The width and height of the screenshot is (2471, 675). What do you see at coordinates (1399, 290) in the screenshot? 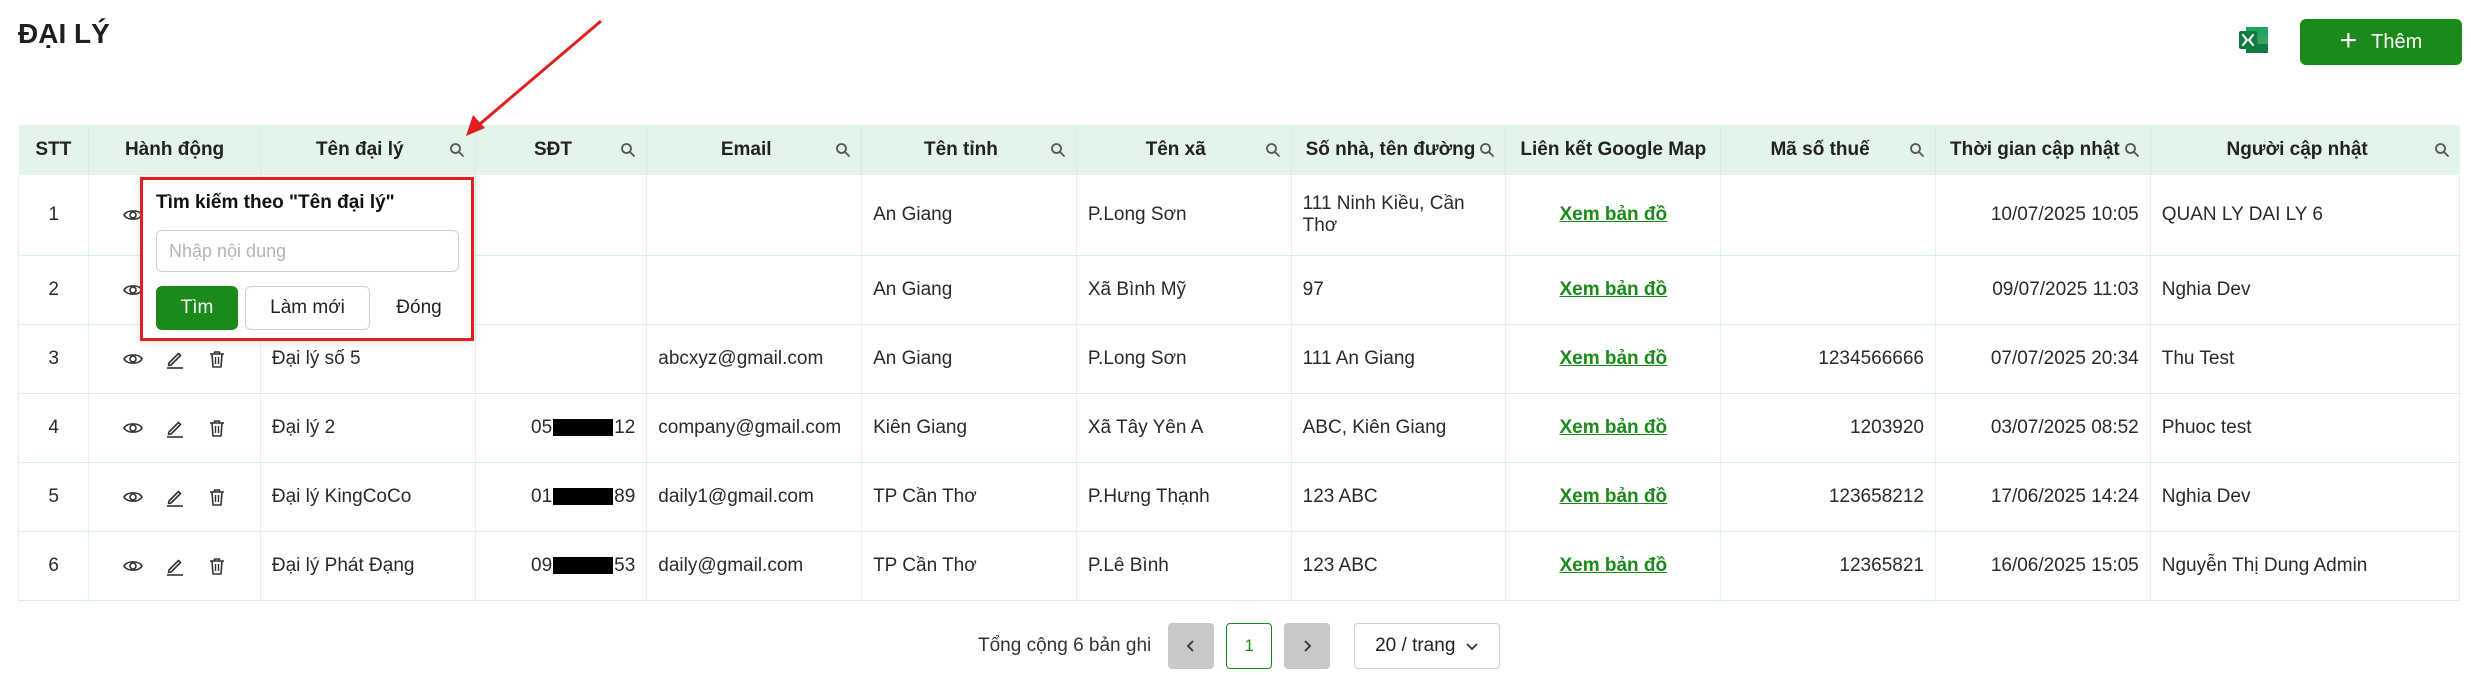
I see `cell-address: 97` at bounding box center [1399, 290].